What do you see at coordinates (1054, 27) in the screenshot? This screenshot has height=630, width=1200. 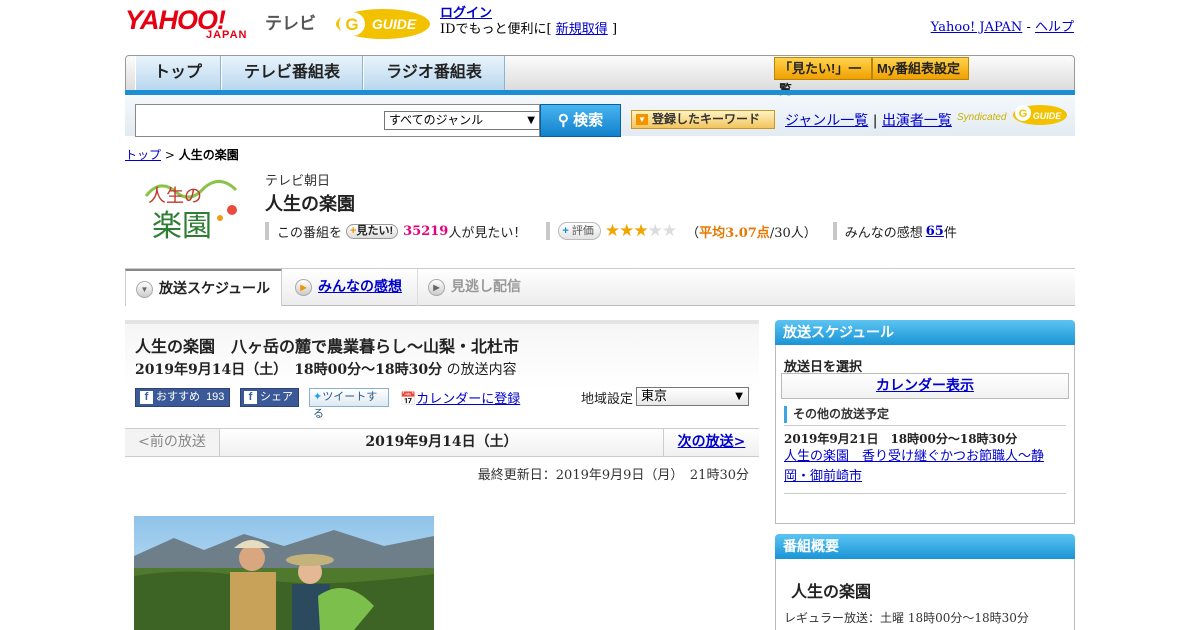 I see `help-link: ヘルプ` at bounding box center [1054, 27].